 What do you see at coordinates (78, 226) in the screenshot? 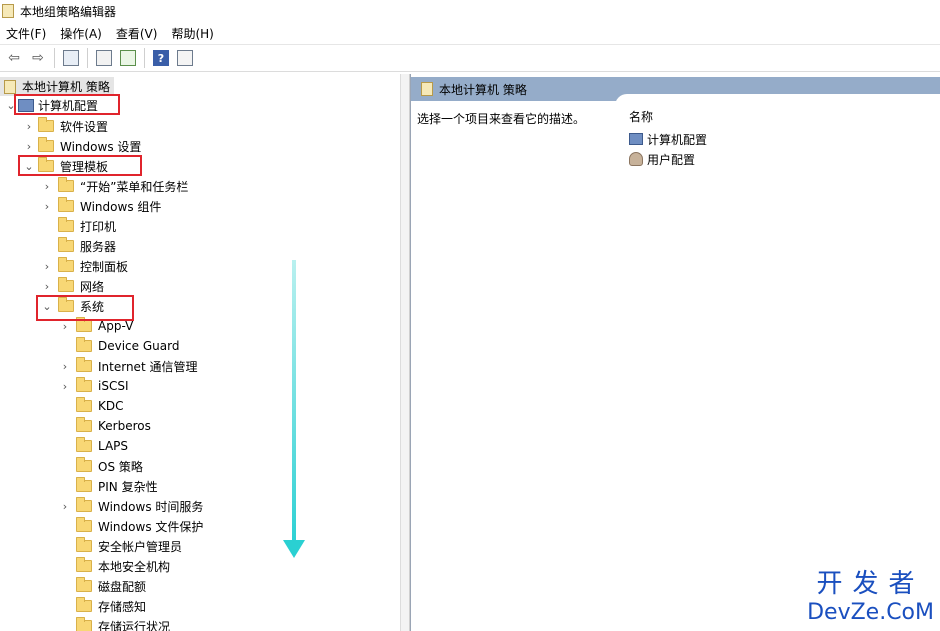
I see `tree-item-printers: 打印机` at bounding box center [78, 226].